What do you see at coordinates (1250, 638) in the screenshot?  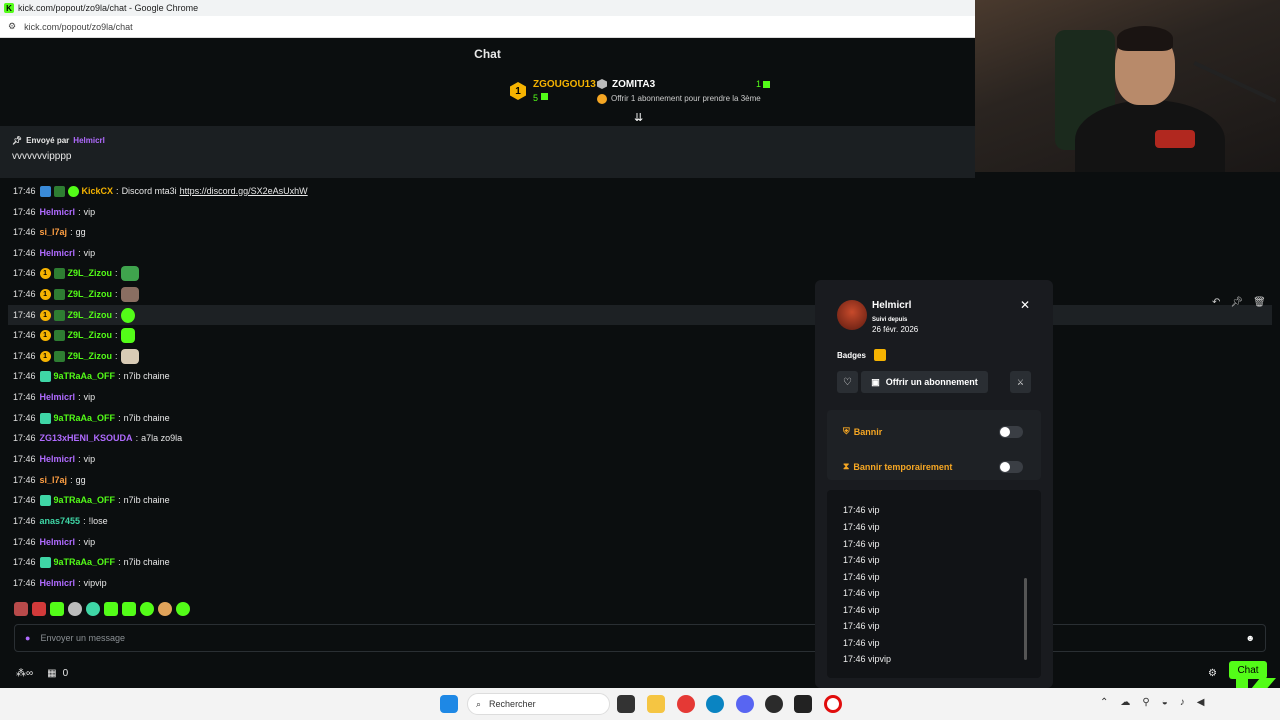 I see `emoji-icon: ☻` at bounding box center [1250, 638].